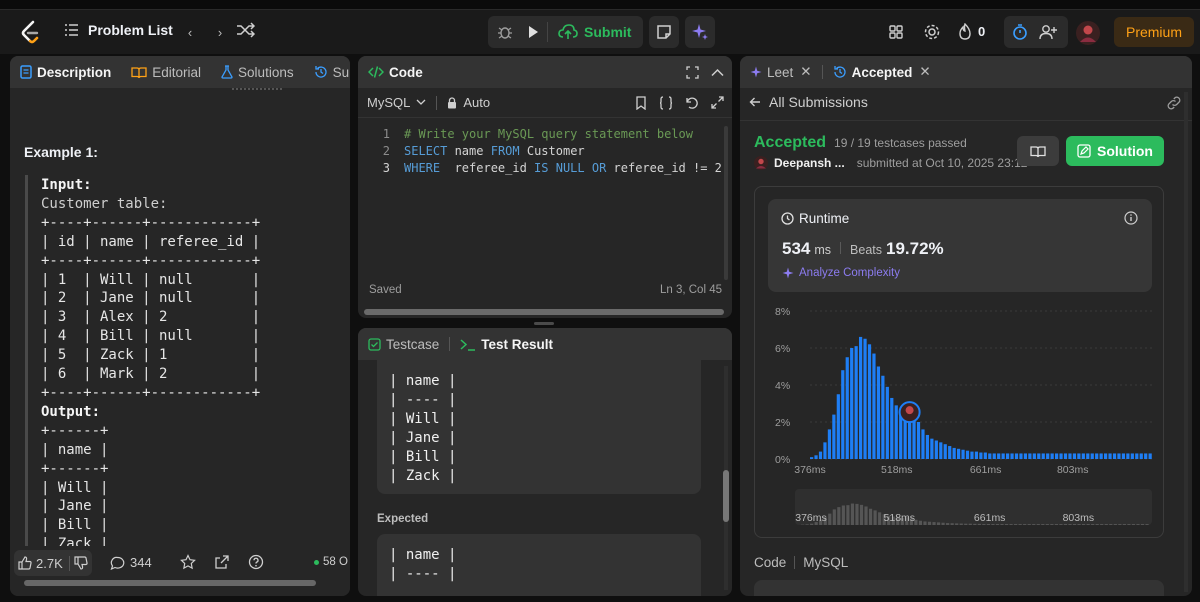 This screenshot has width=1200, height=602. What do you see at coordinates (692, 72) in the screenshot?
I see `maximize-button` at bounding box center [692, 72].